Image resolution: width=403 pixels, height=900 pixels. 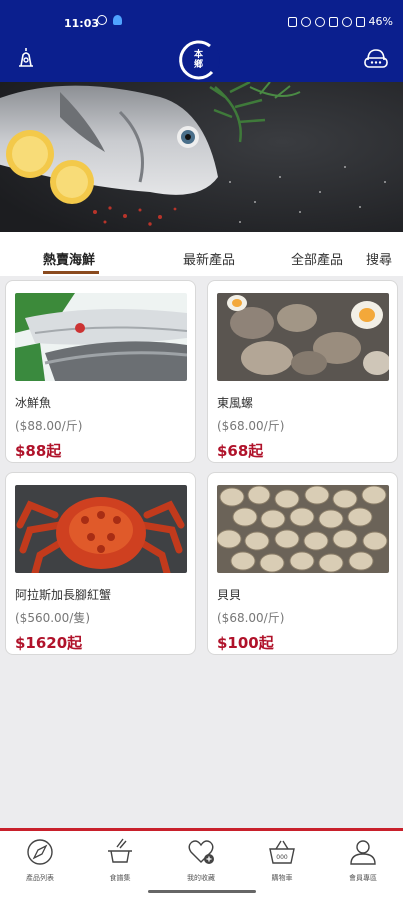 I want to click on nav-member: 會員專區, so click(x=363, y=860).